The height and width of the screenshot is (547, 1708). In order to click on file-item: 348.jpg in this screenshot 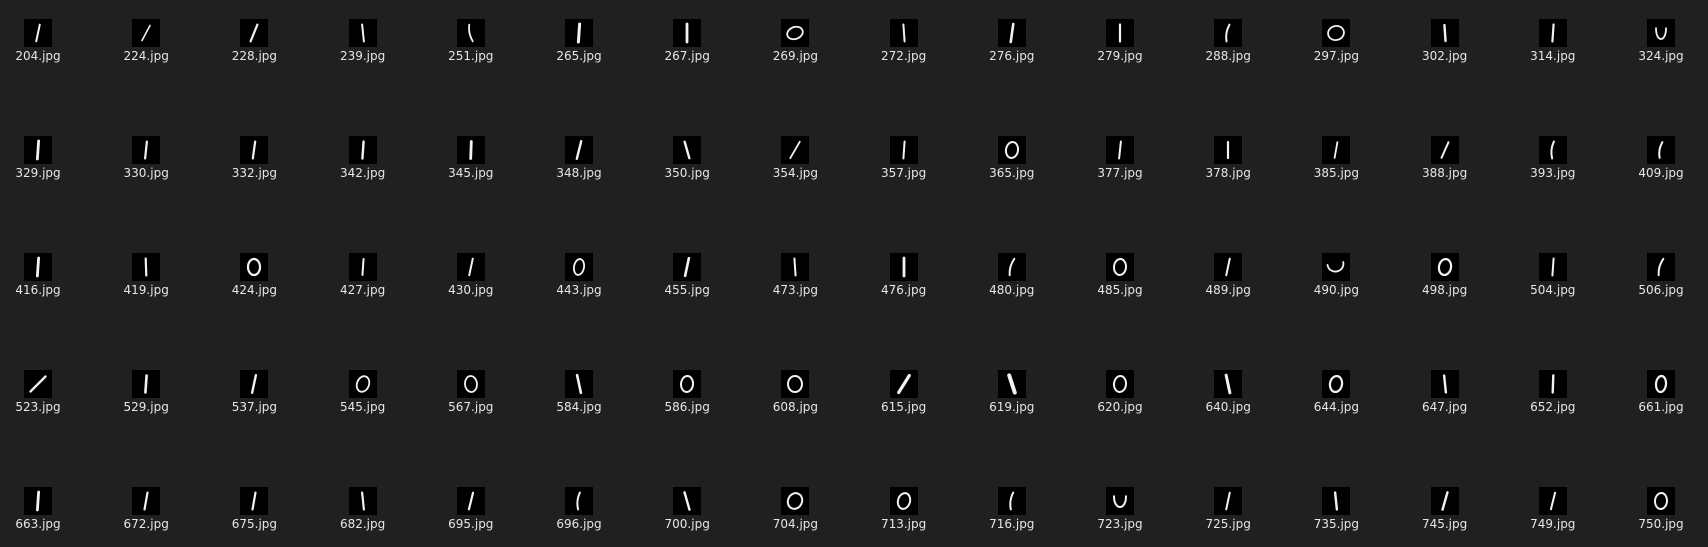, I will do `click(581, 167)`.